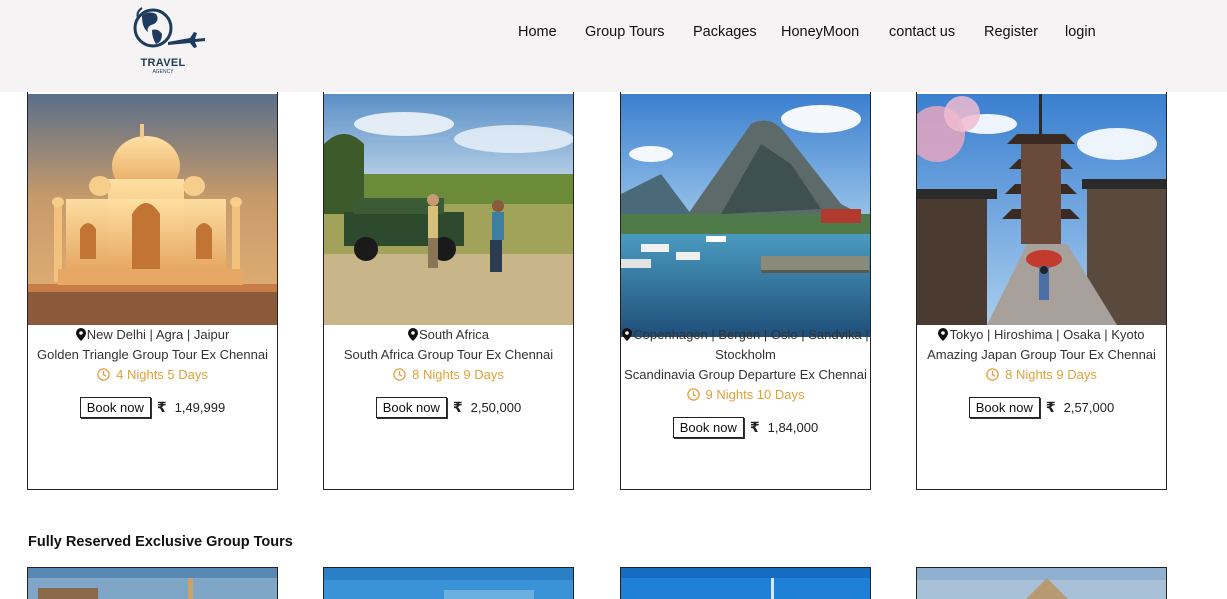  Describe the element at coordinates (725, 32) in the screenshot. I see `nav-packages: Packages` at that location.